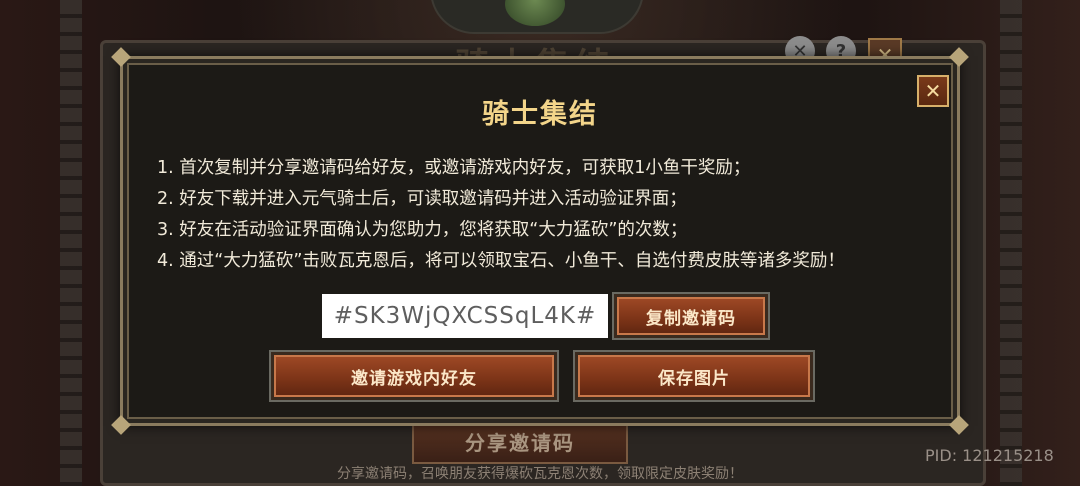 This screenshot has width=1080, height=486. I want to click on player-id: PID: 121215218, so click(989, 455).